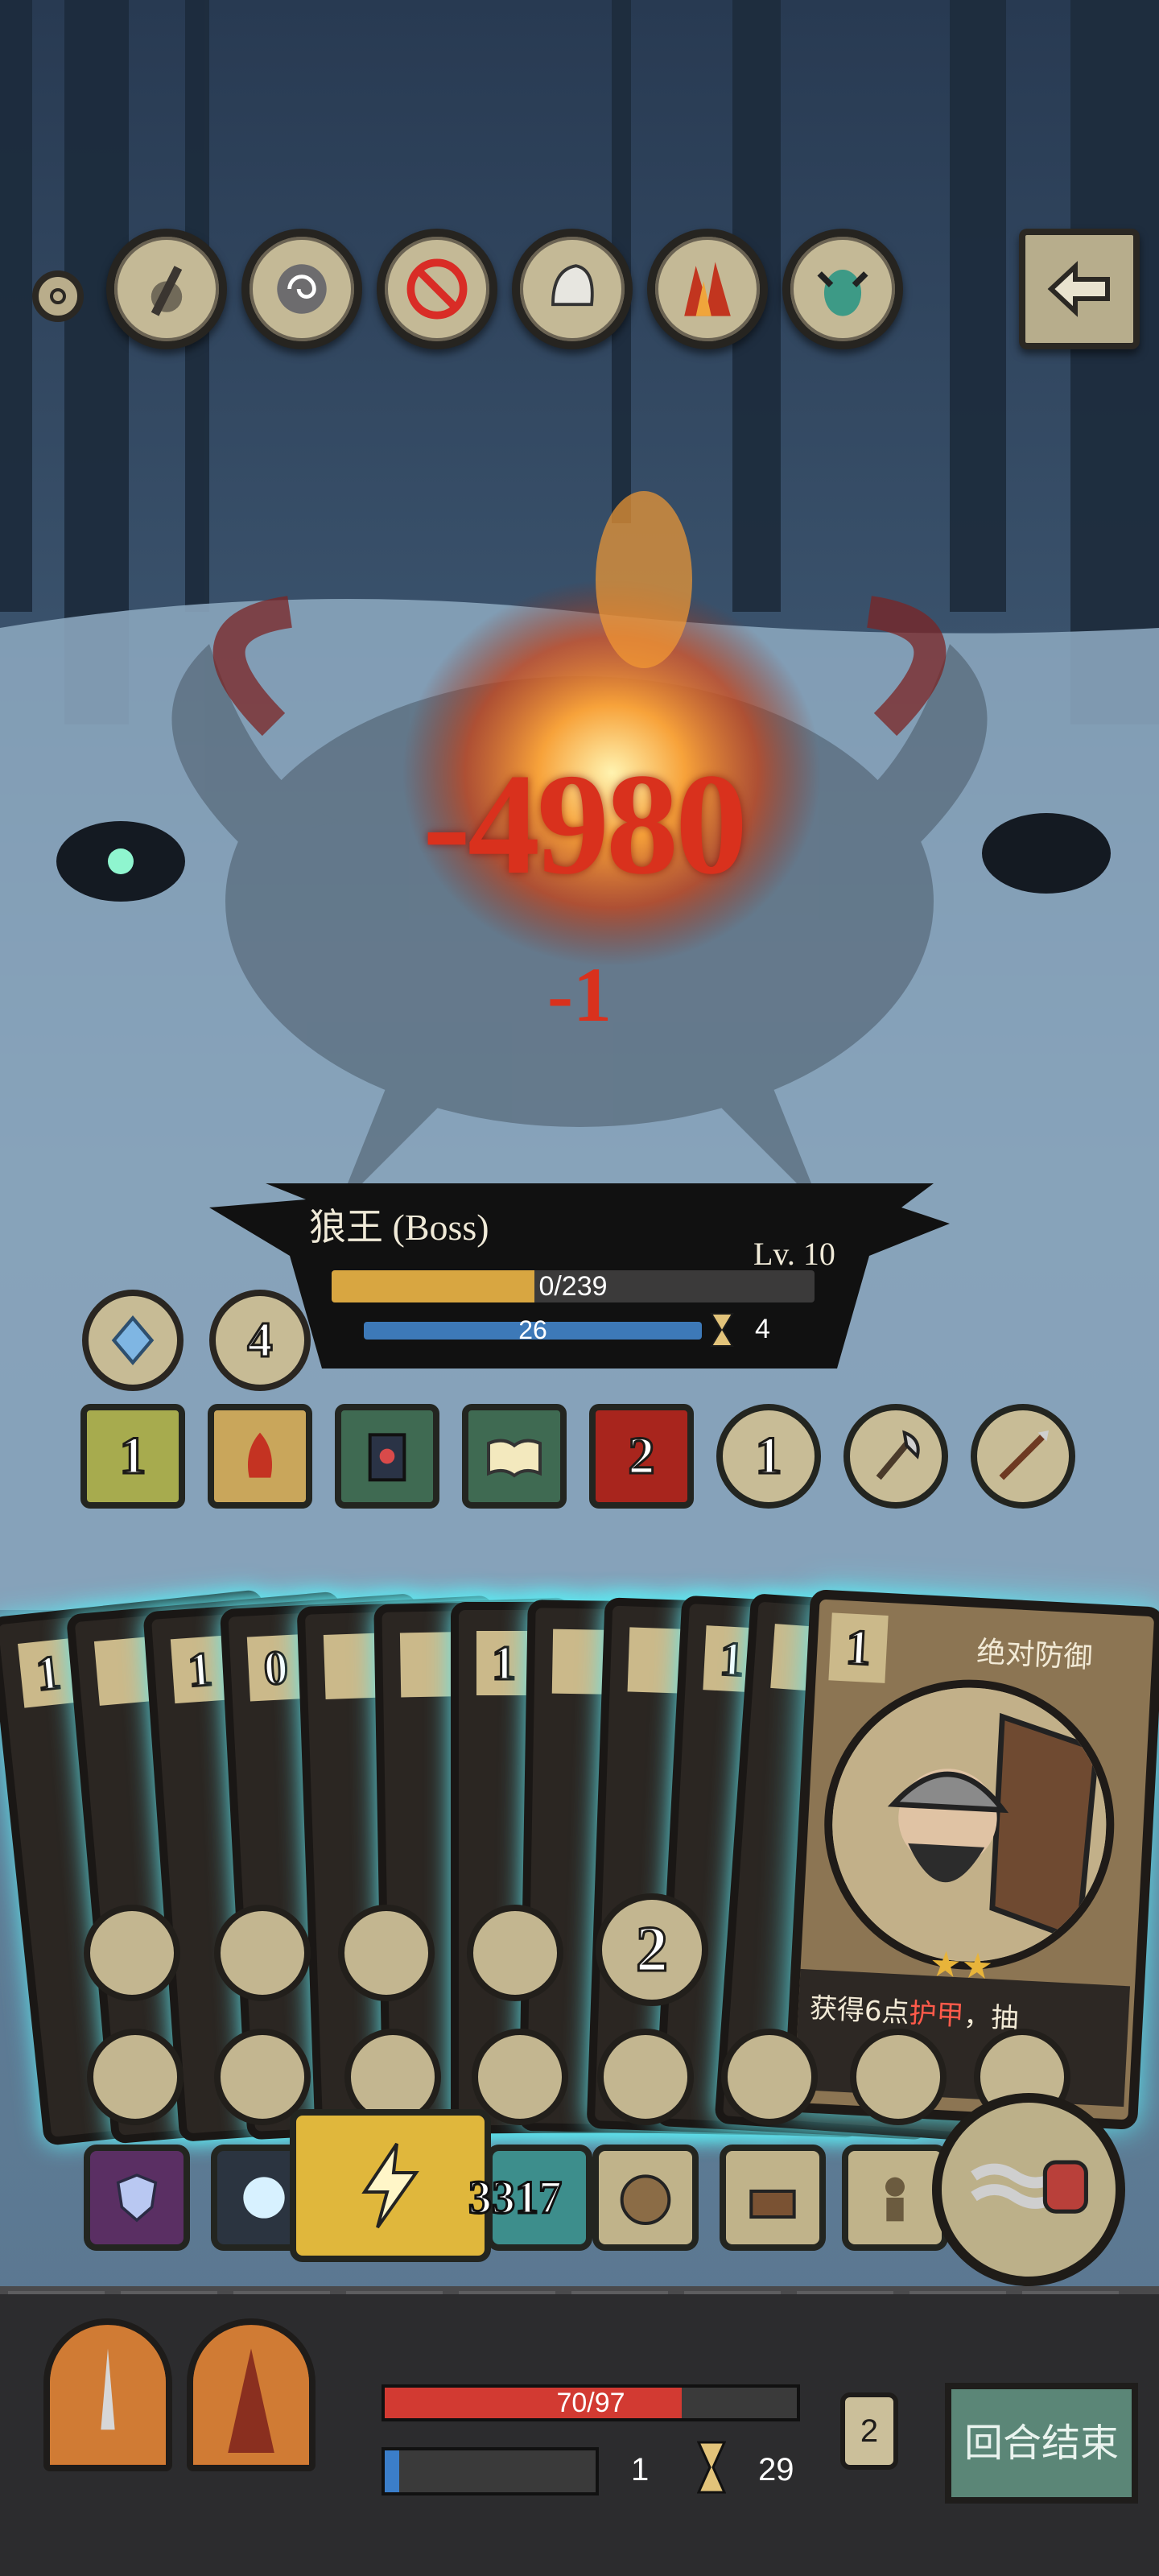 This screenshot has width=1159, height=2576. Describe the element at coordinates (166, 289) in the screenshot. I see `broken-sword-relic-icon` at that location.